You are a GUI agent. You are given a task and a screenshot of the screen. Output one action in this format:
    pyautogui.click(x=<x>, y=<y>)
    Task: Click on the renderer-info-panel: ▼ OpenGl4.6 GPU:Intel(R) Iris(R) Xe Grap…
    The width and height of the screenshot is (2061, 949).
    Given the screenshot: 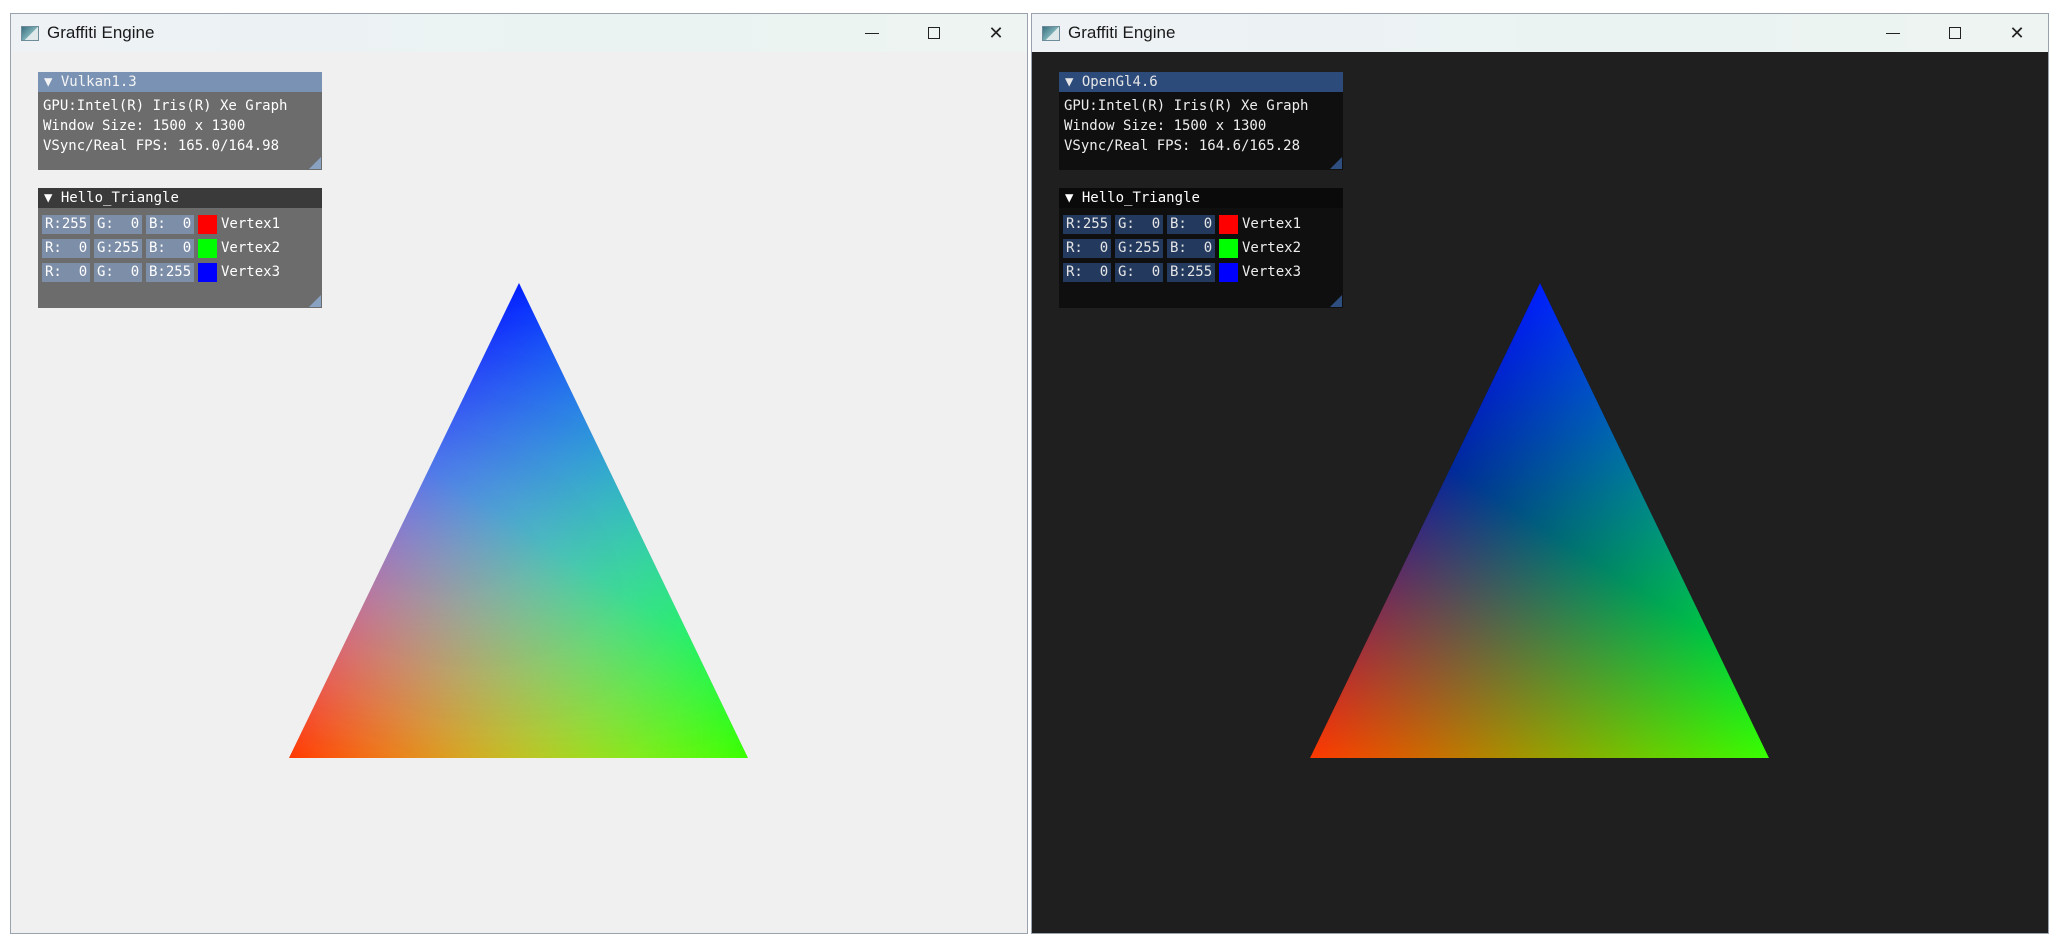 What is the action you would take?
    pyautogui.click(x=1201, y=121)
    